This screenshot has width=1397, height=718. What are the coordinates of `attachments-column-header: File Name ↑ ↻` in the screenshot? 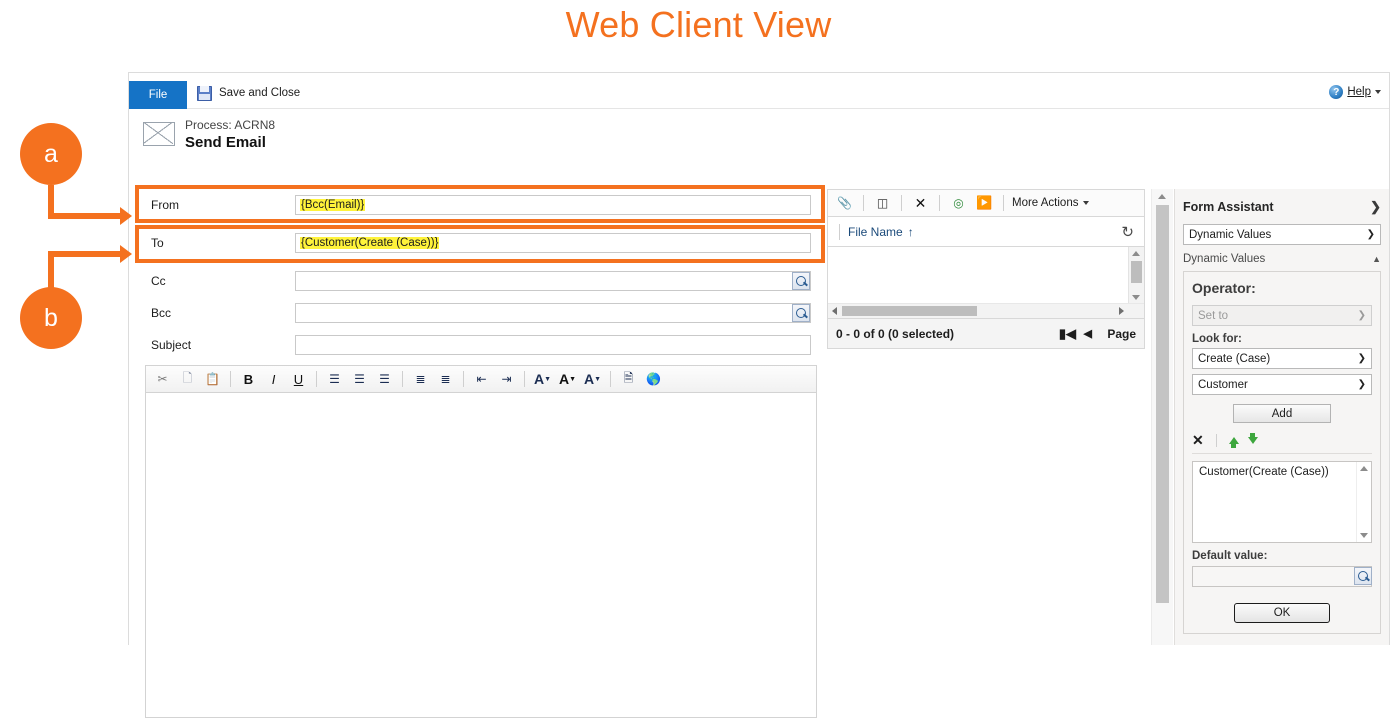 It's located at (986, 232).